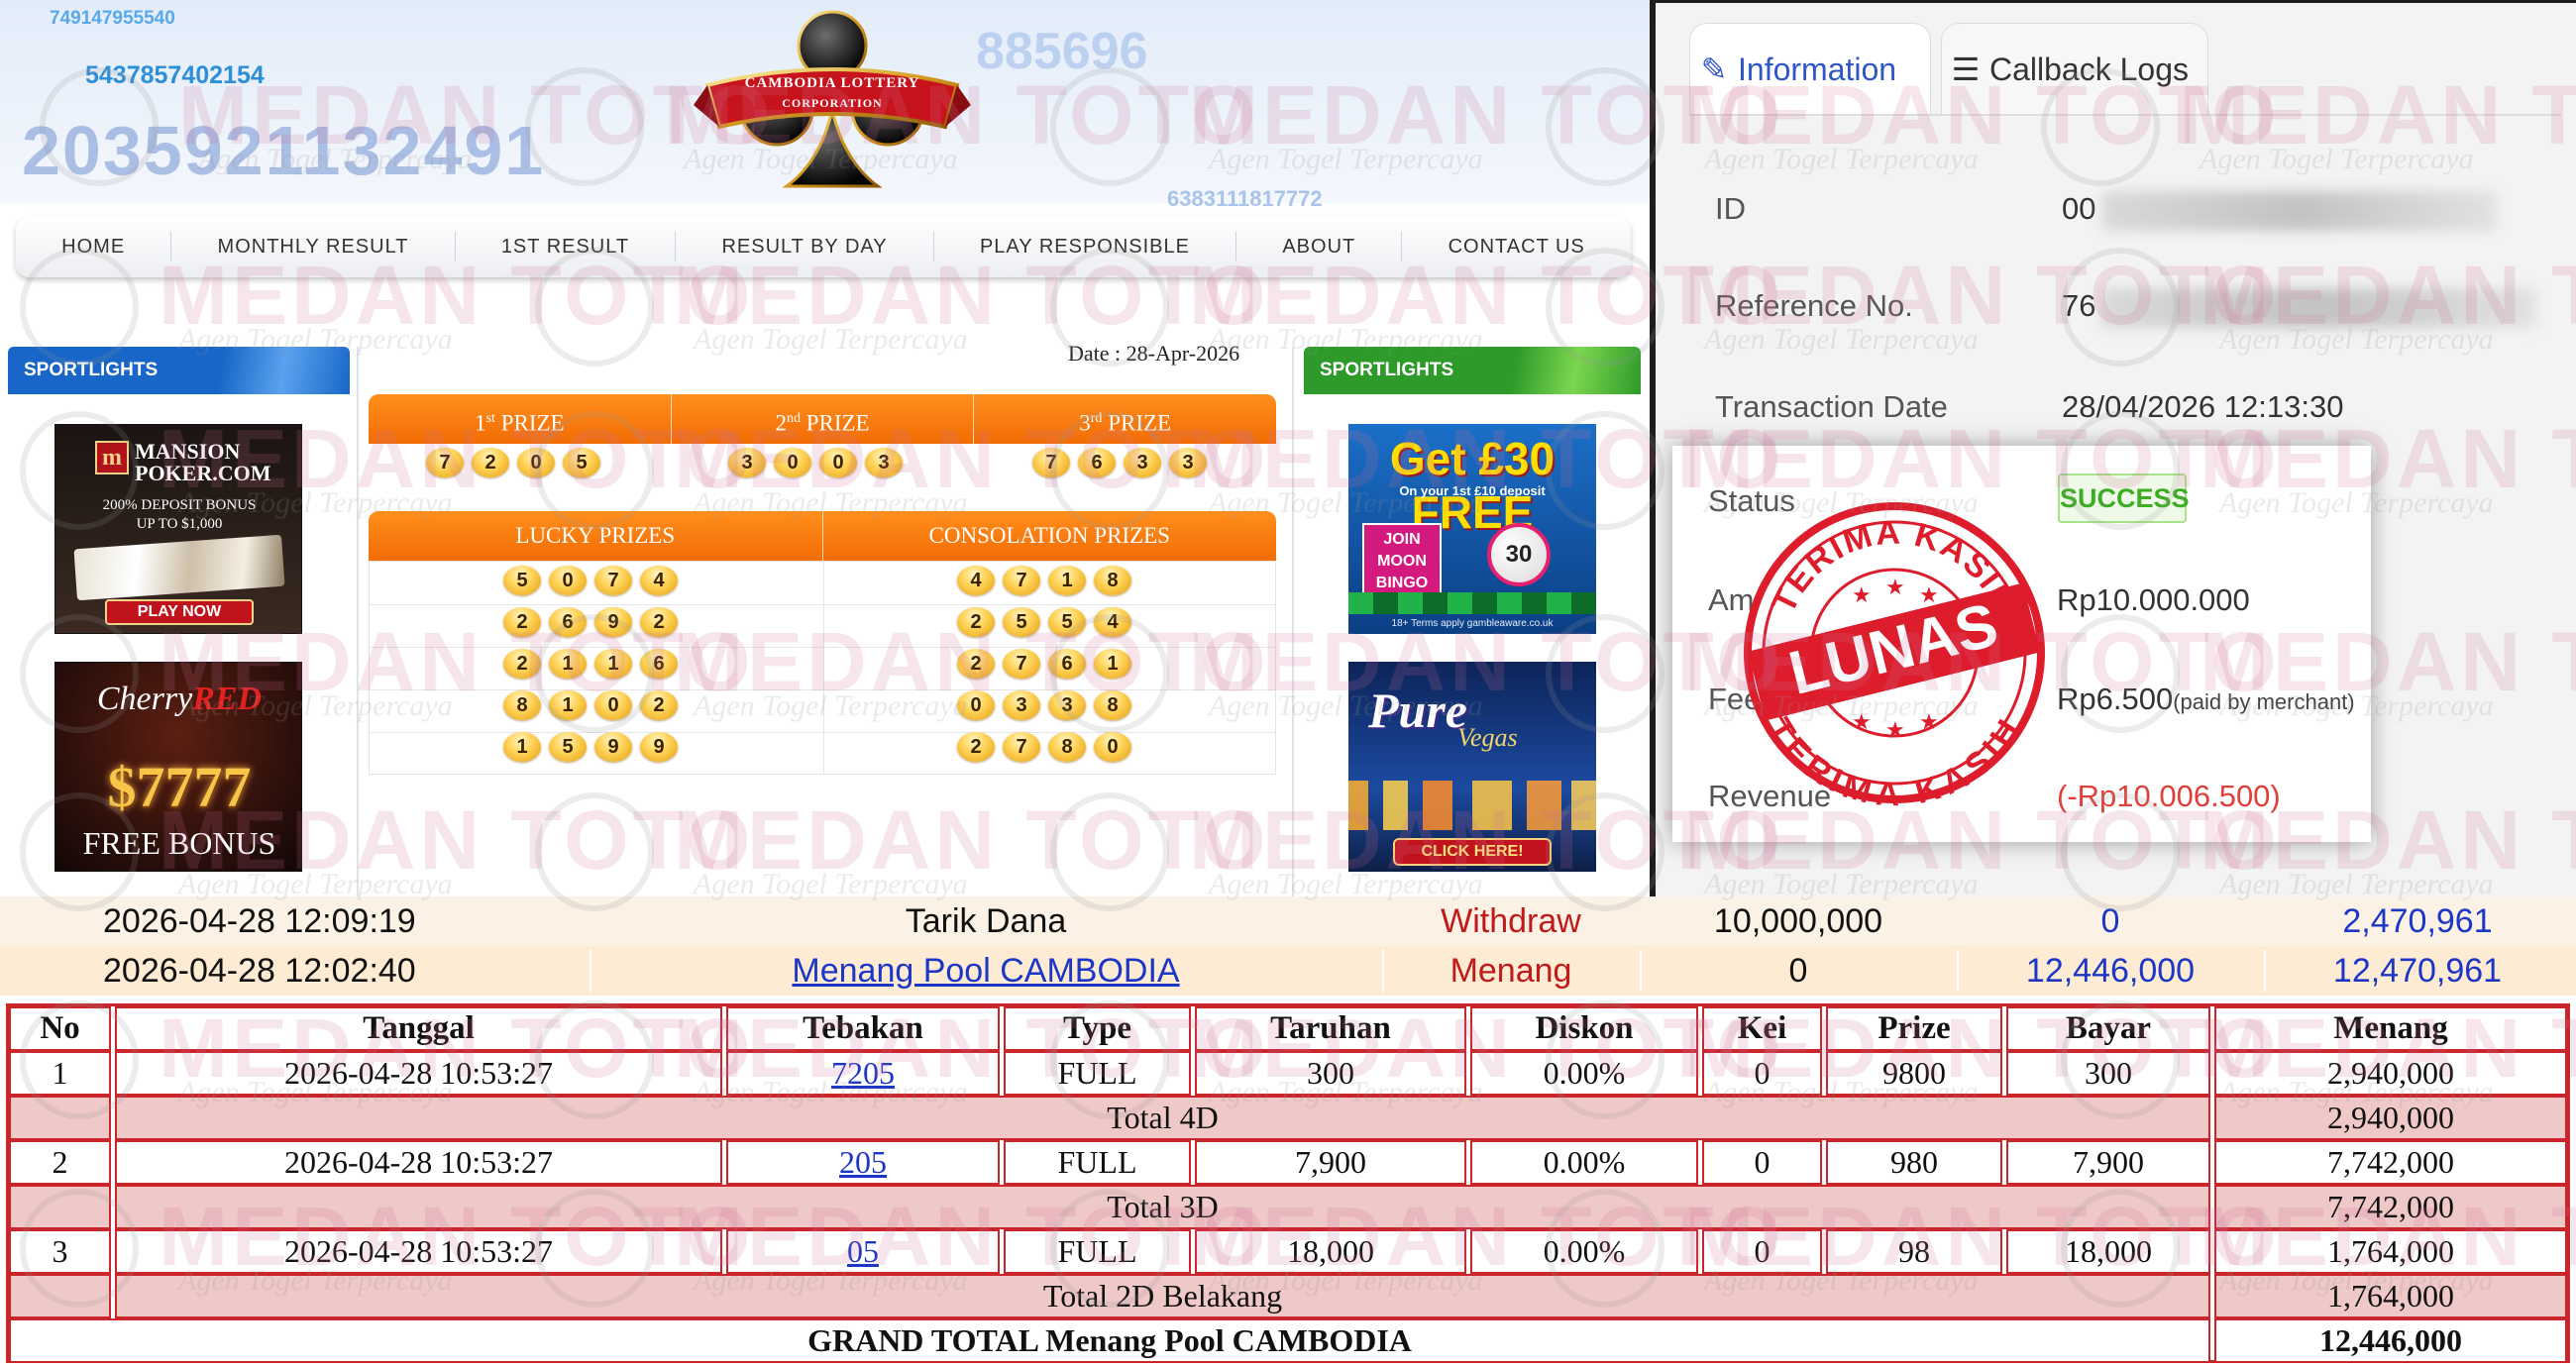 The image size is (2576, 1367). I want to click on subtotal-row: Total 2D Belakang 1,764,000, so click(1288, 1296).